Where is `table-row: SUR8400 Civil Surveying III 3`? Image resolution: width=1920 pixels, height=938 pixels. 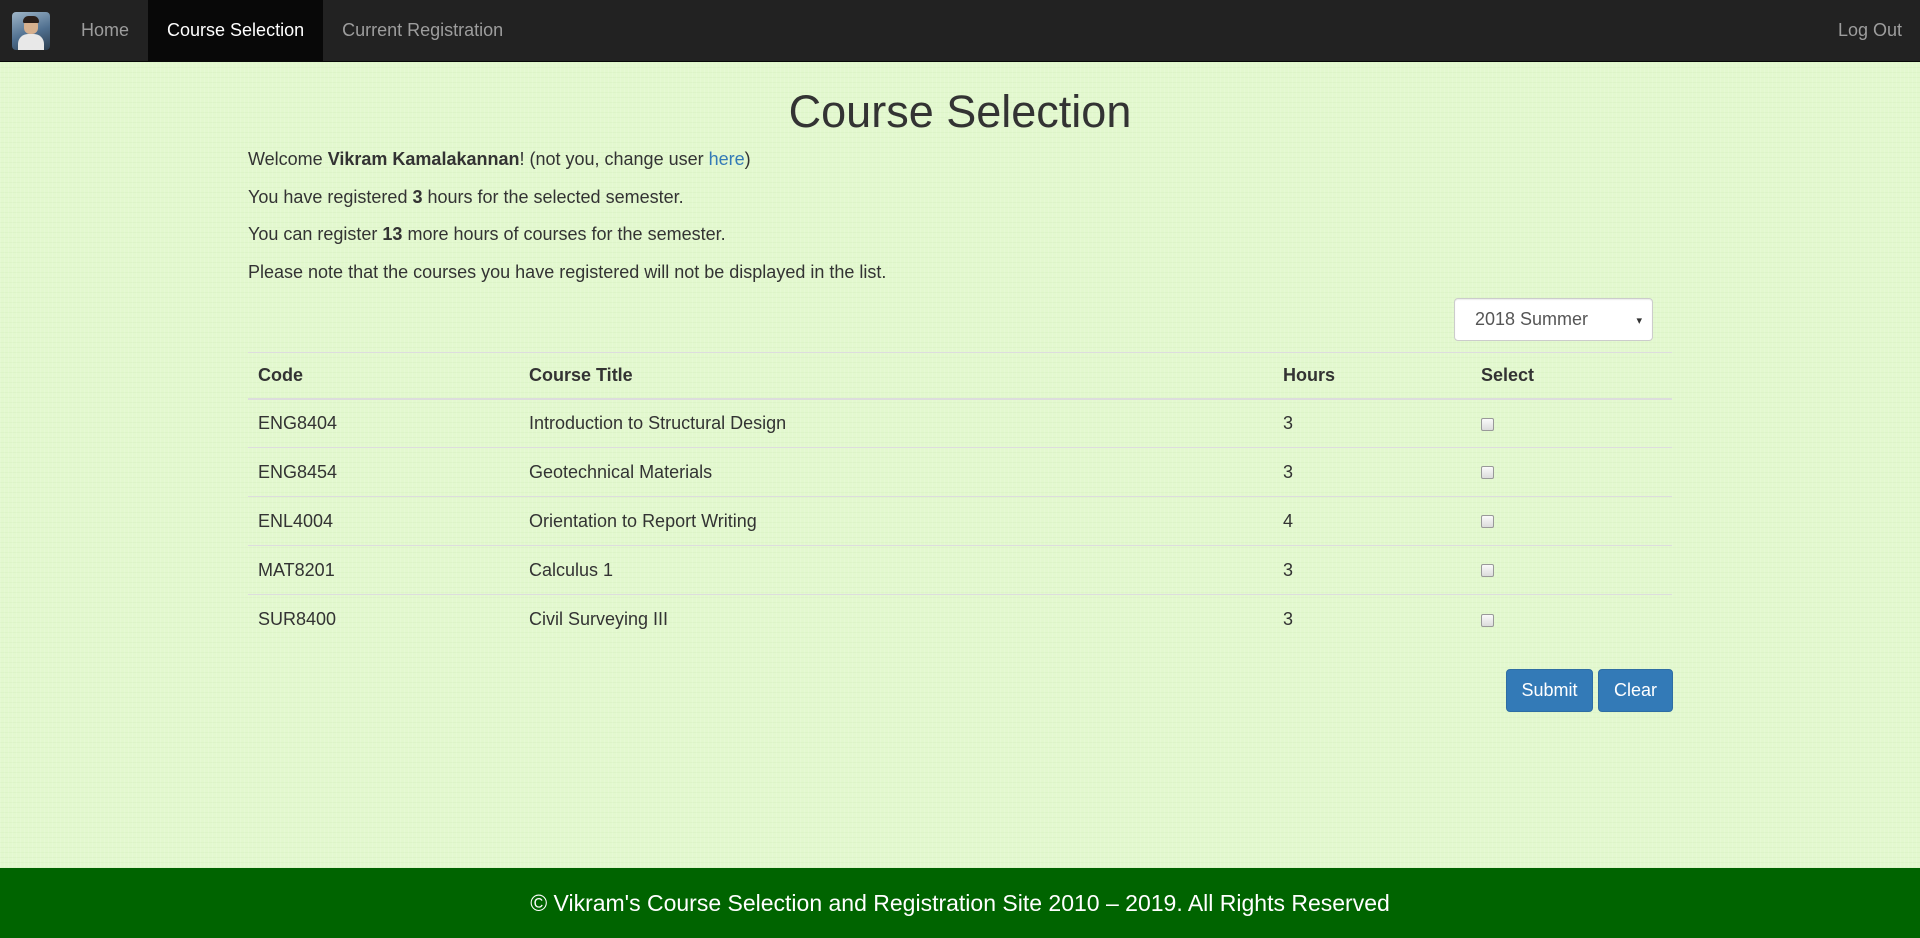 table-row: SUR8400 Civil Surveying III 3 is located at coordinates (960, 619).